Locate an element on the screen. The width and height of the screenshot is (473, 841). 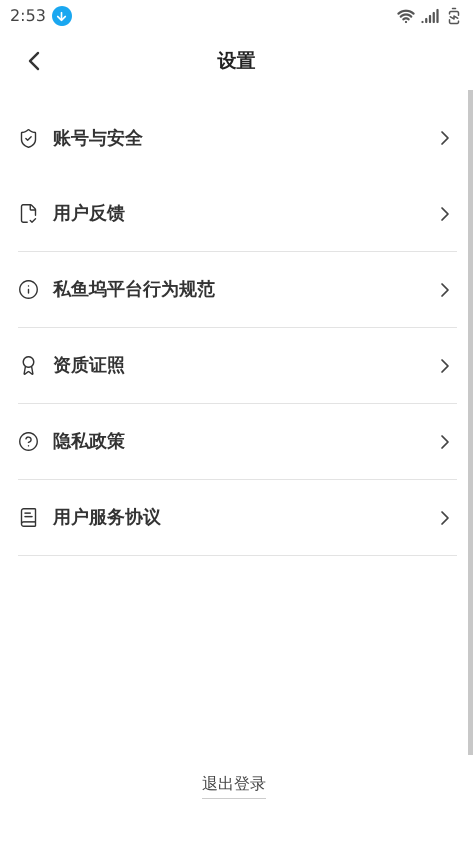
settings-row: 账号与安全 is located at coordinates (237, 138).